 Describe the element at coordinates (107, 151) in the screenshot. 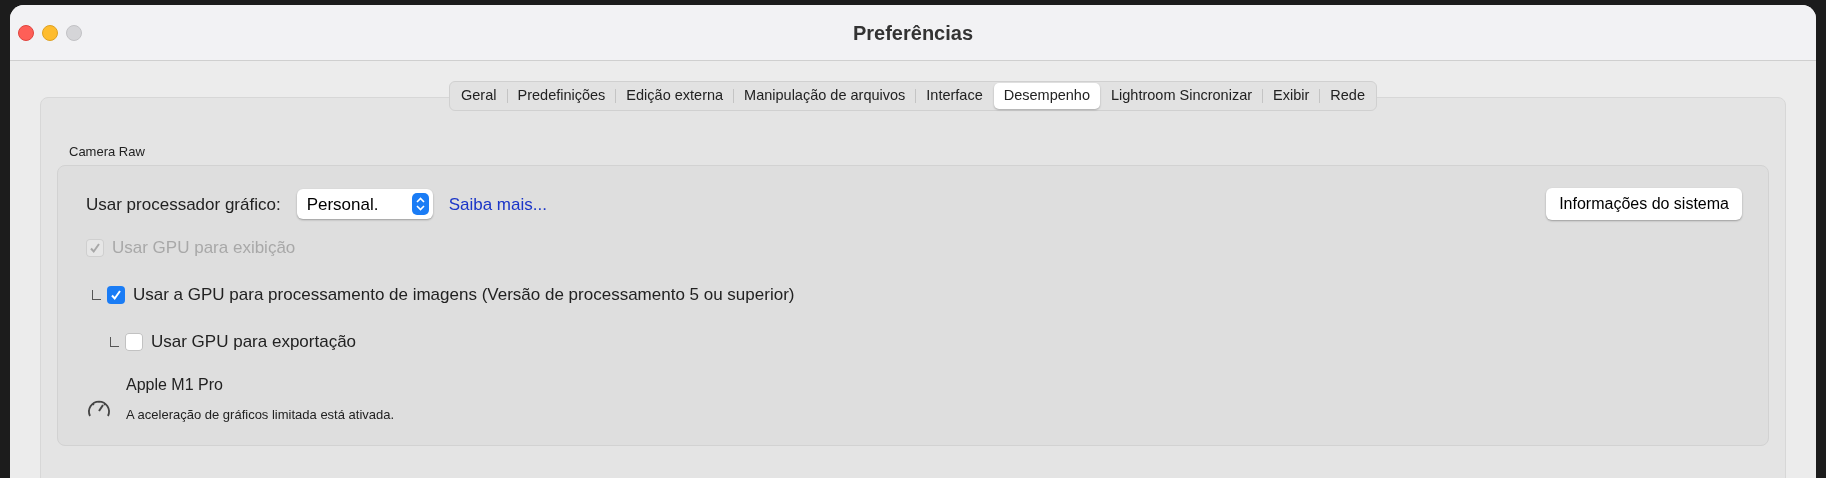

I see `section-title: Camera Raw` at that location.